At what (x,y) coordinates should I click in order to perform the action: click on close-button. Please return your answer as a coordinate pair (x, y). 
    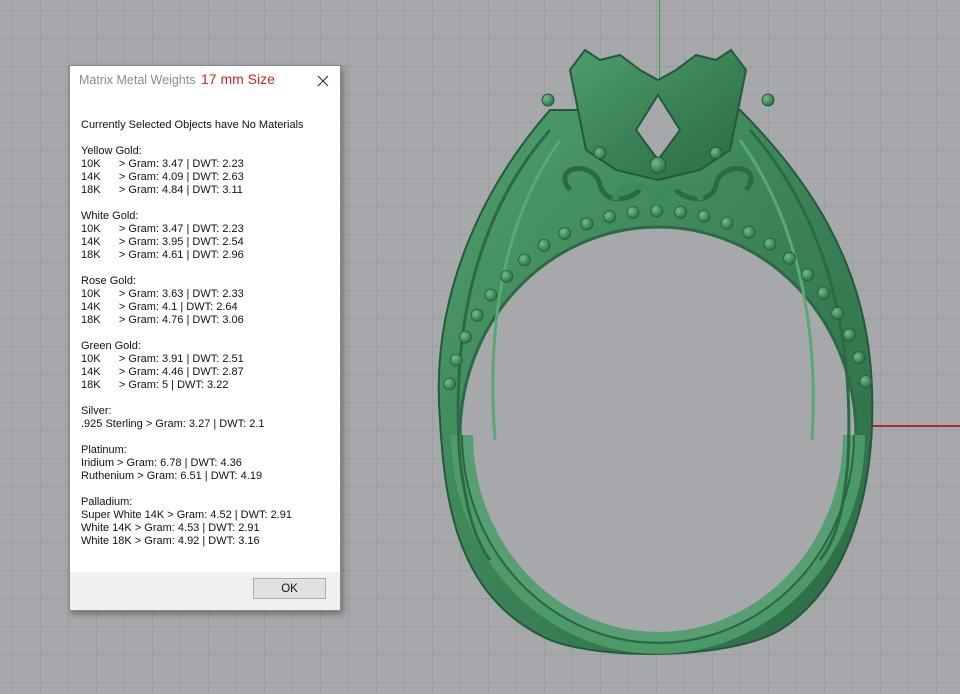
    Looking at the image, I should click on (323, 81).